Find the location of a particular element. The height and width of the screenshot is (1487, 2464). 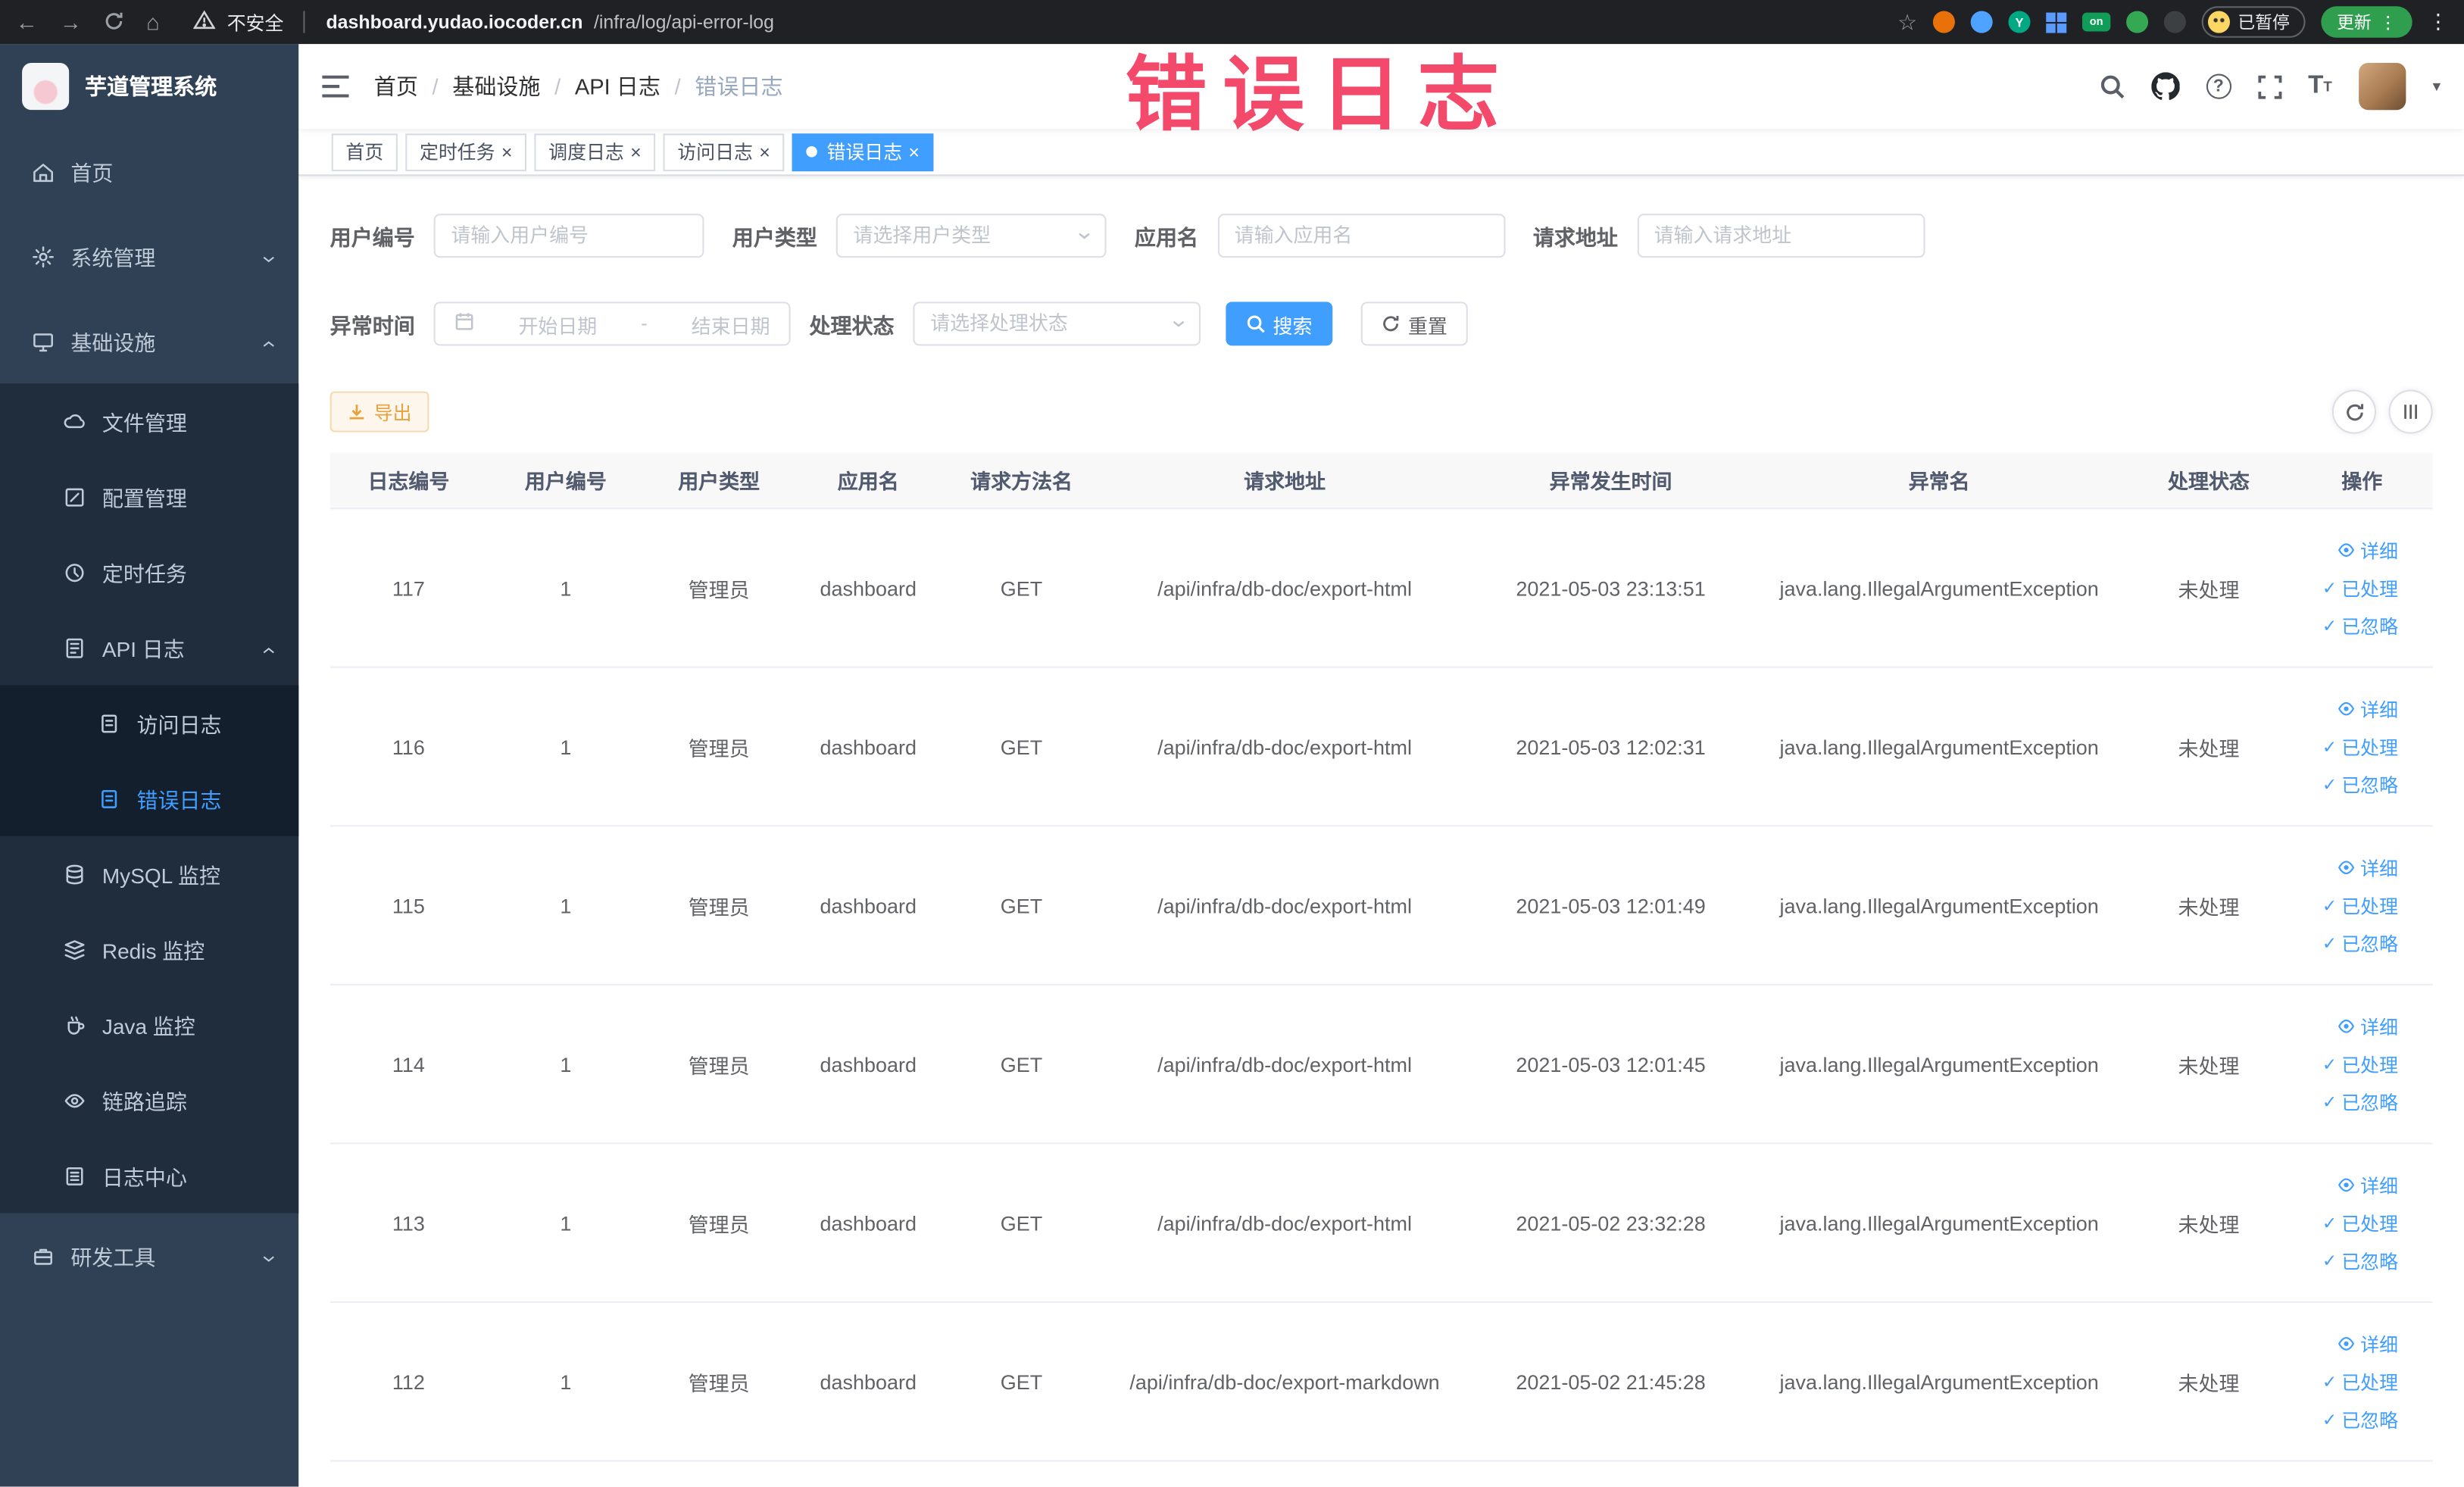

address-divider is located at coordinates (305, 22).